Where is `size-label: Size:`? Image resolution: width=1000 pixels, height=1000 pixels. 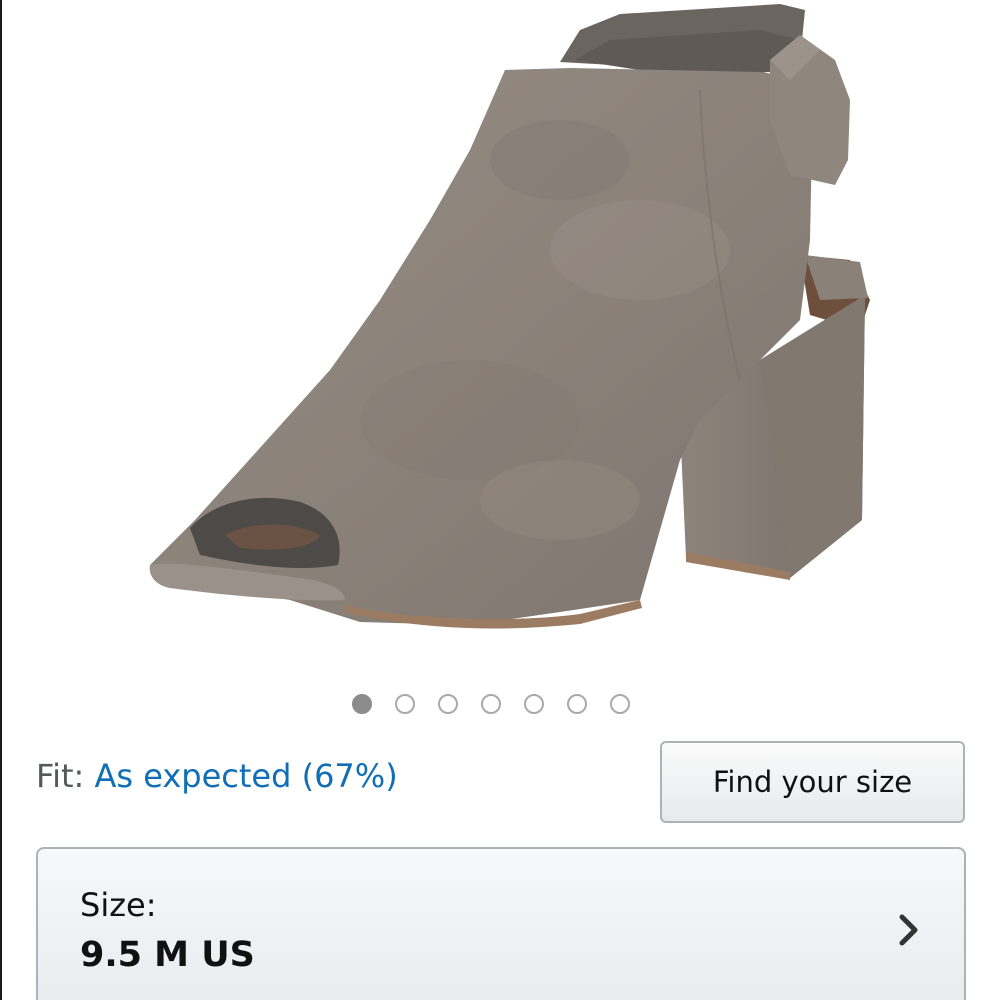
size-label: Size: is located at coordinates (118, 905).